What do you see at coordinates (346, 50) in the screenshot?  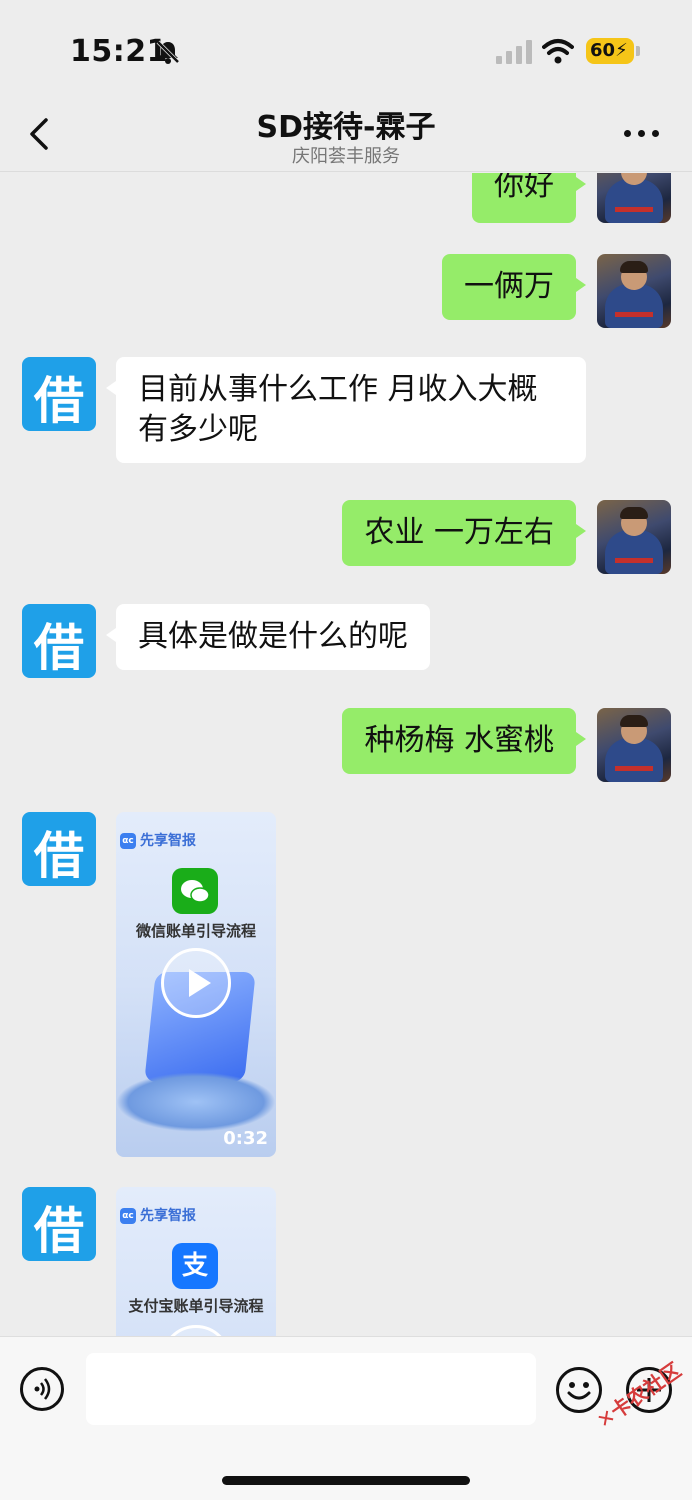 I see `status-bar: 15:21 60⚡` at bounding box center [346, 50].